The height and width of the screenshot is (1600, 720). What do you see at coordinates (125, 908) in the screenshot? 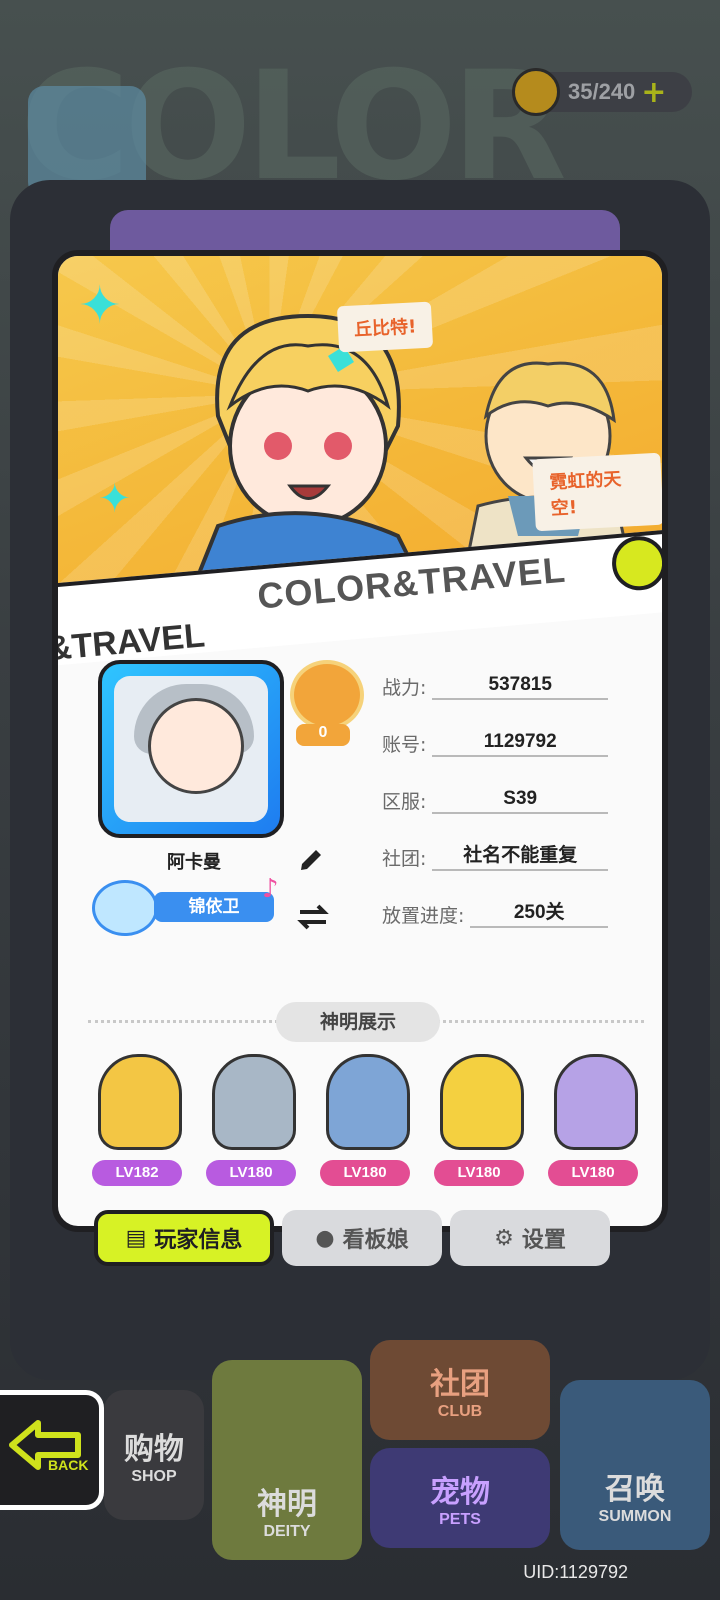
I see `title-mascot-icon` at bounding box center [125, 908].